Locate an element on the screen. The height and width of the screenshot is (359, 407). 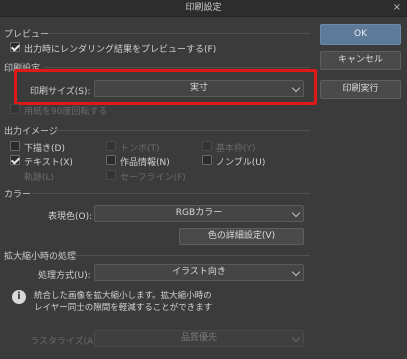
ok-button: OK is located at coordinates (360, 34).